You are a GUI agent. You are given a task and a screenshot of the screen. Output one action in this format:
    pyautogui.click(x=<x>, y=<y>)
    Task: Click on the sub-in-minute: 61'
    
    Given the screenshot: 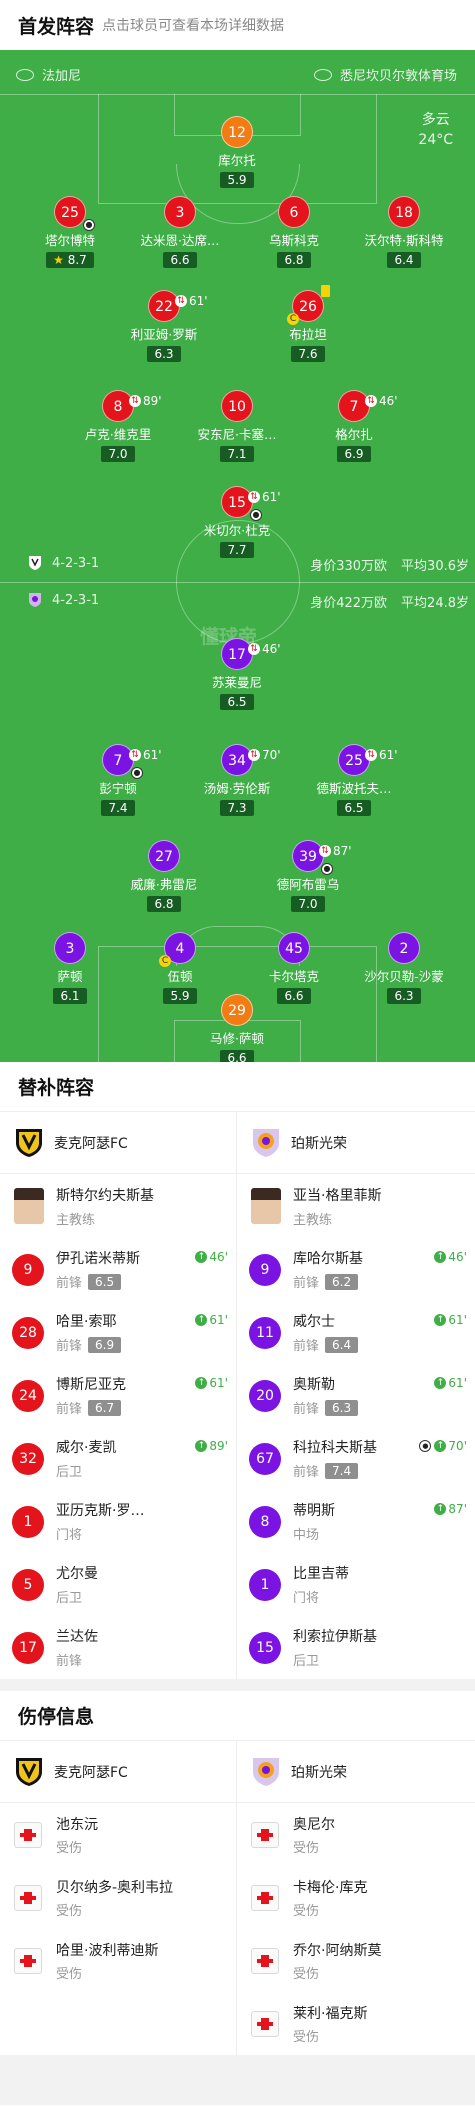 What is the action you would take?
    pyautogui.click(x=218, y=1383)
    